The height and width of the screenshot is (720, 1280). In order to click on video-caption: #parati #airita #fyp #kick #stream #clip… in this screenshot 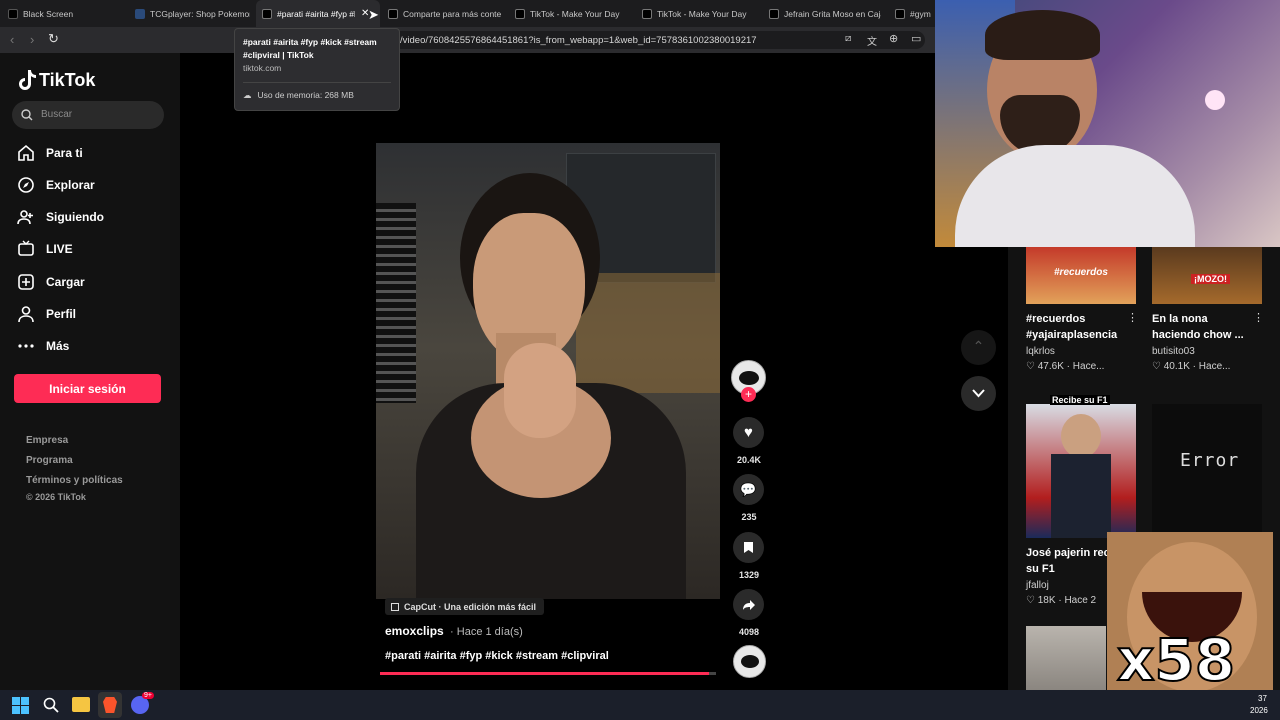, I will do `click(497, 656)`.